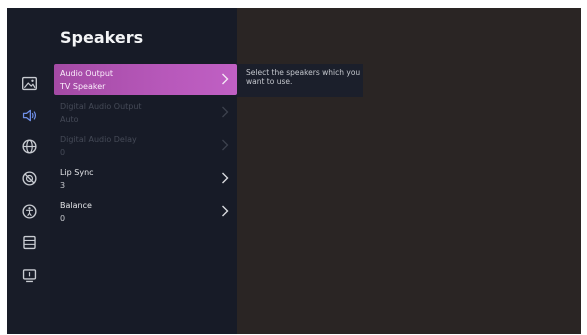 This screenshot has width=587, height=335. Describe the element at coordinates (77, 172) in the screenshot. I see `menu-item-label: Lip Sync` at that location.